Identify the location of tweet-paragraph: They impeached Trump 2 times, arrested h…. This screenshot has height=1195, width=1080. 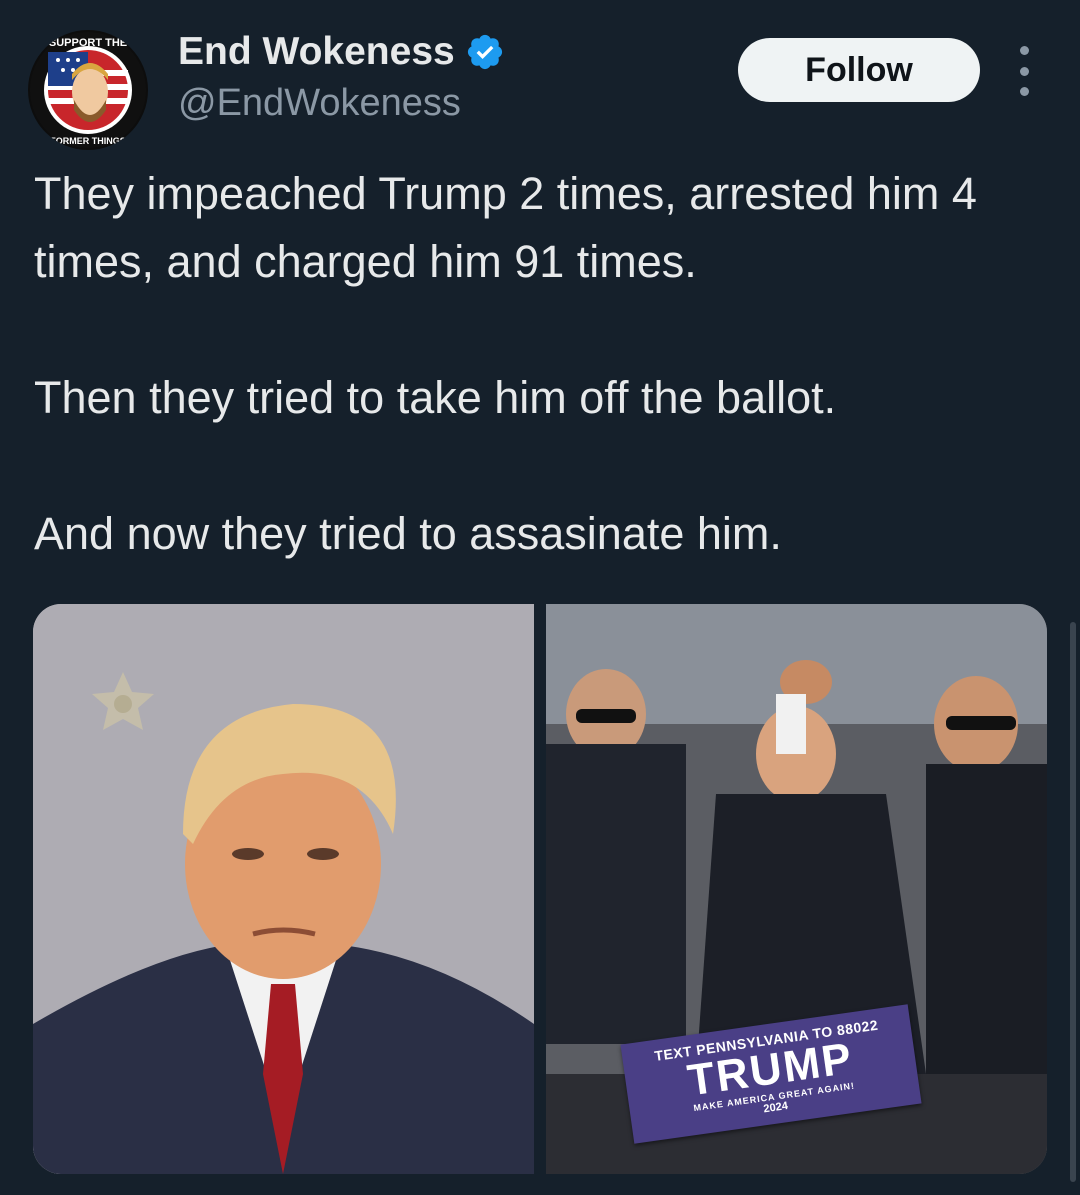
(505, 227).